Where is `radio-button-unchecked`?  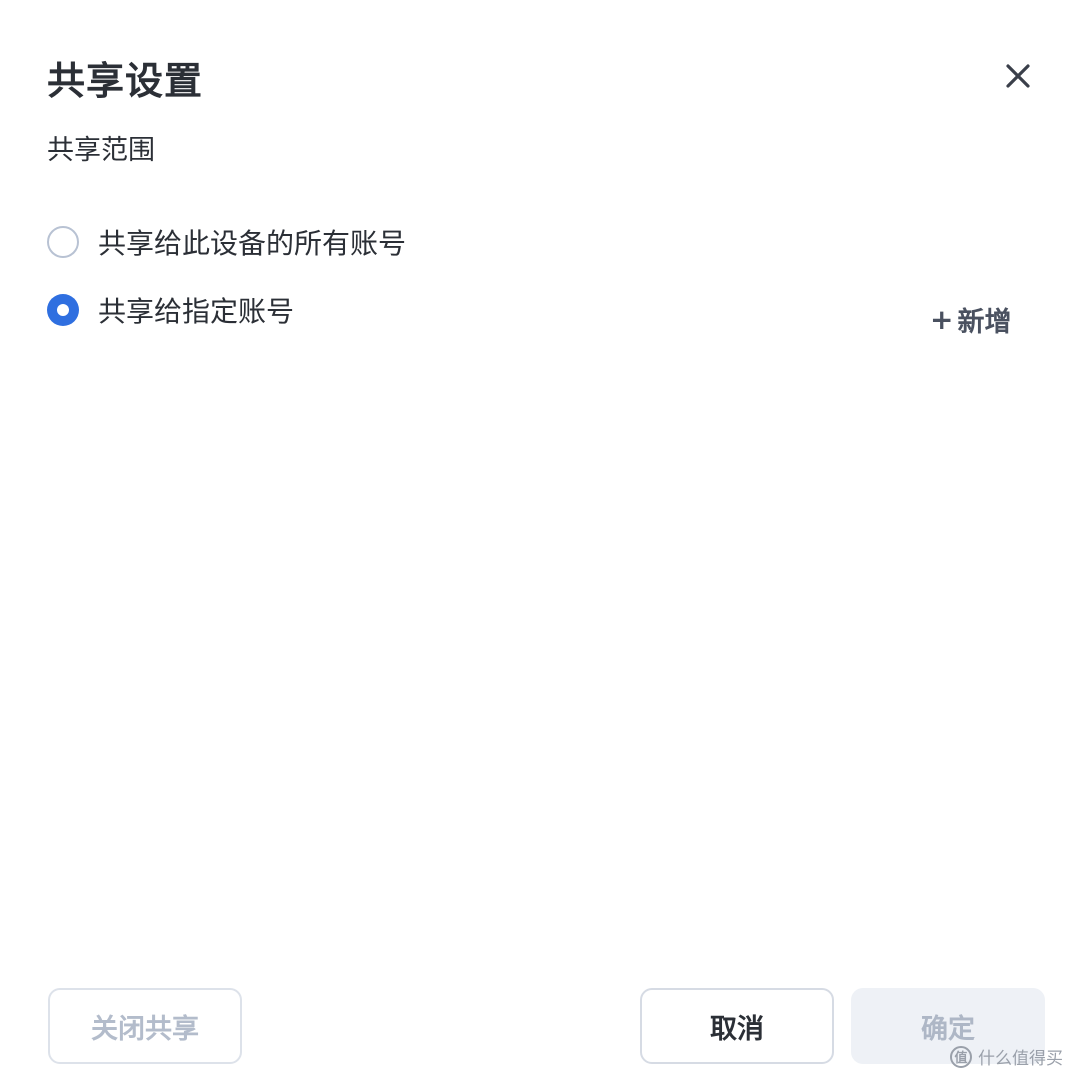
radio-button-unchecked is located at coordinates (63, 242).